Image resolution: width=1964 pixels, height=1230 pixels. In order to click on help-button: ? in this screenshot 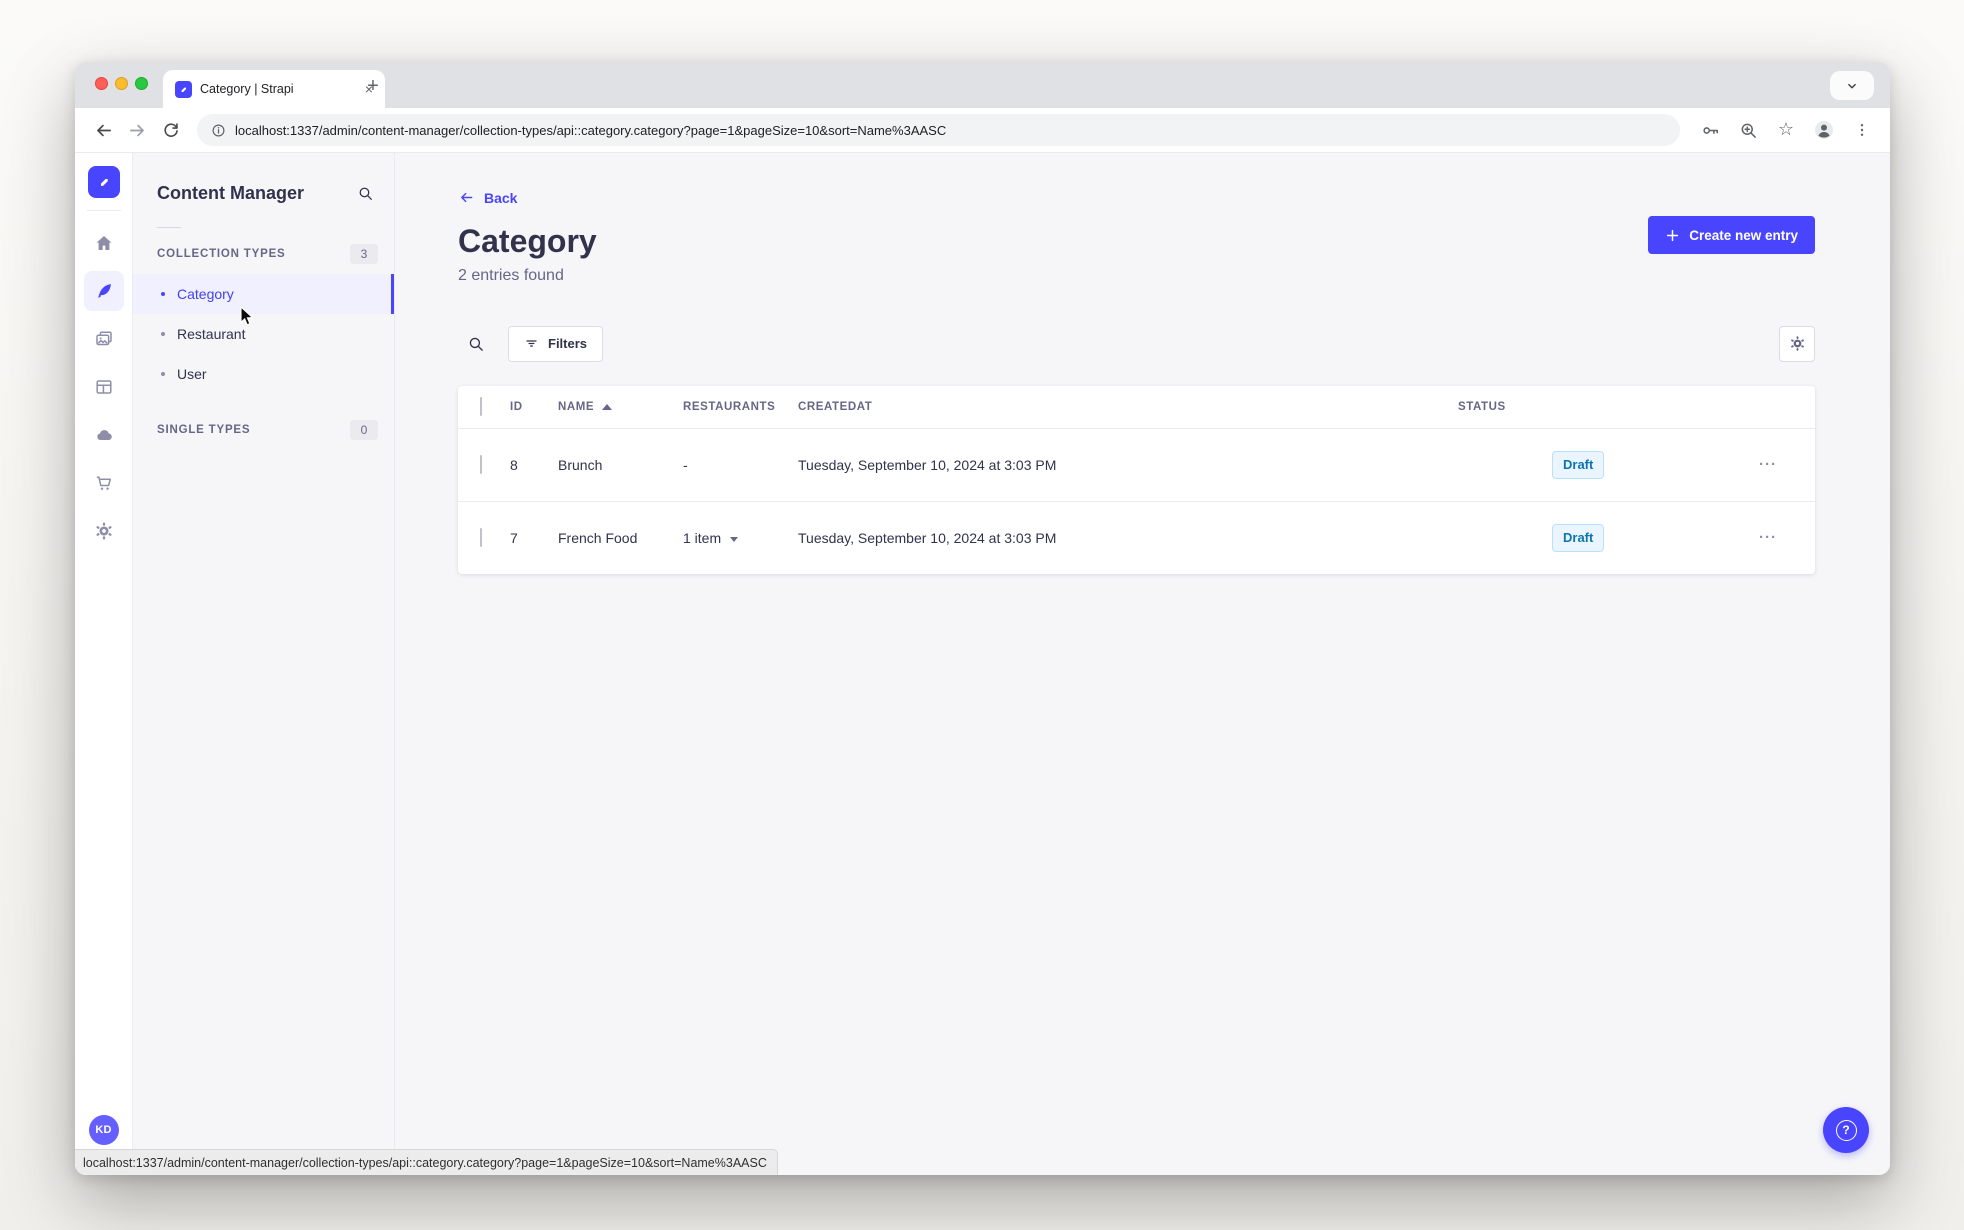, I will do `click(1846, 1130)`.